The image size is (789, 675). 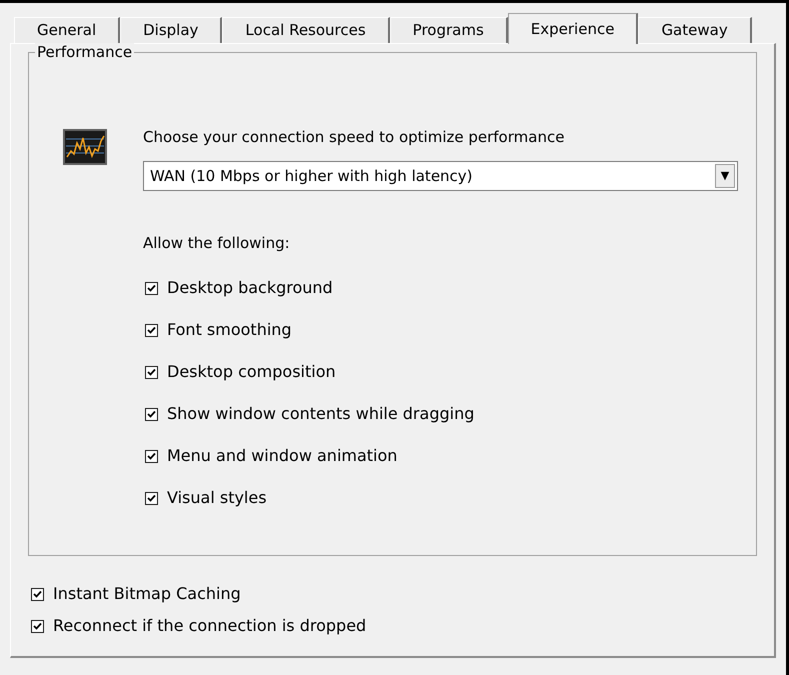 I want to click on prompt-text: Choose your connection speed to optimize performance, so click(x=354, y=137).